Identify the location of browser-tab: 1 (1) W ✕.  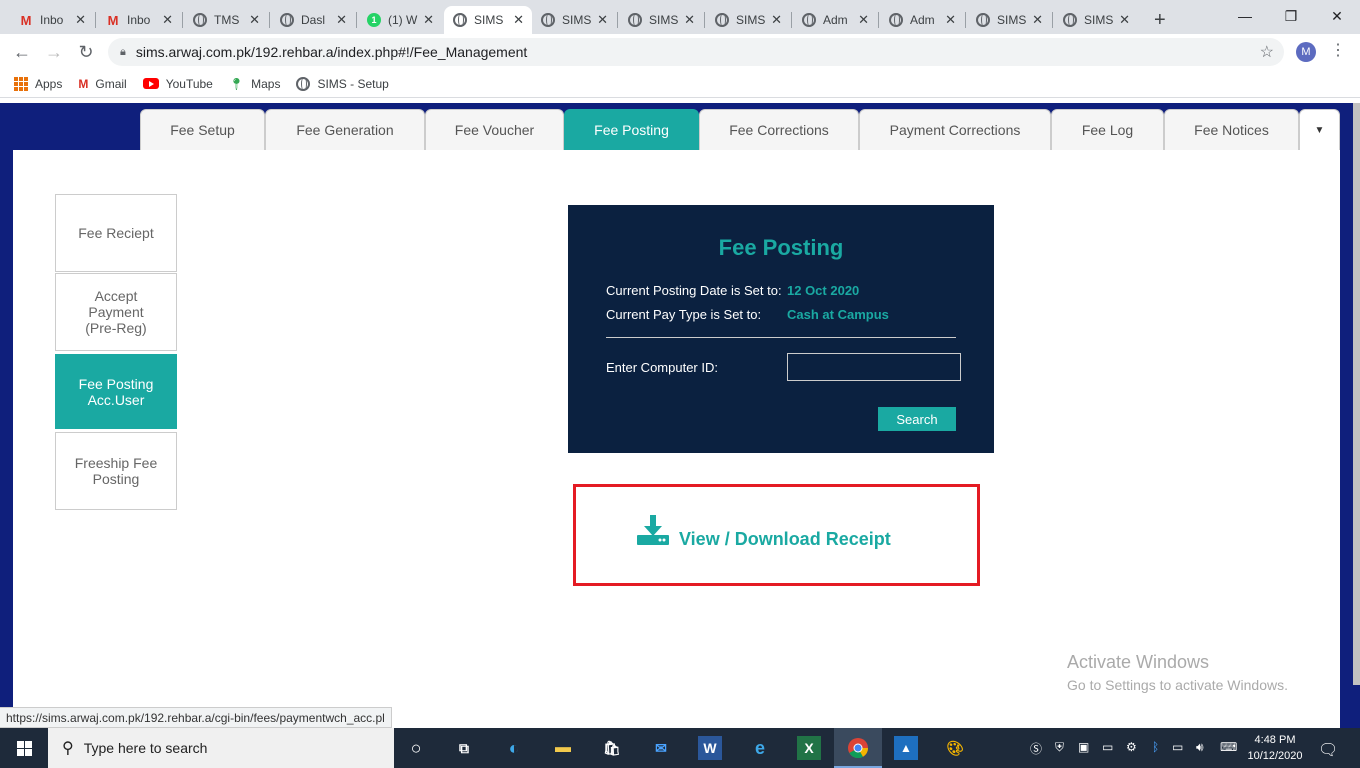
(400, 20).